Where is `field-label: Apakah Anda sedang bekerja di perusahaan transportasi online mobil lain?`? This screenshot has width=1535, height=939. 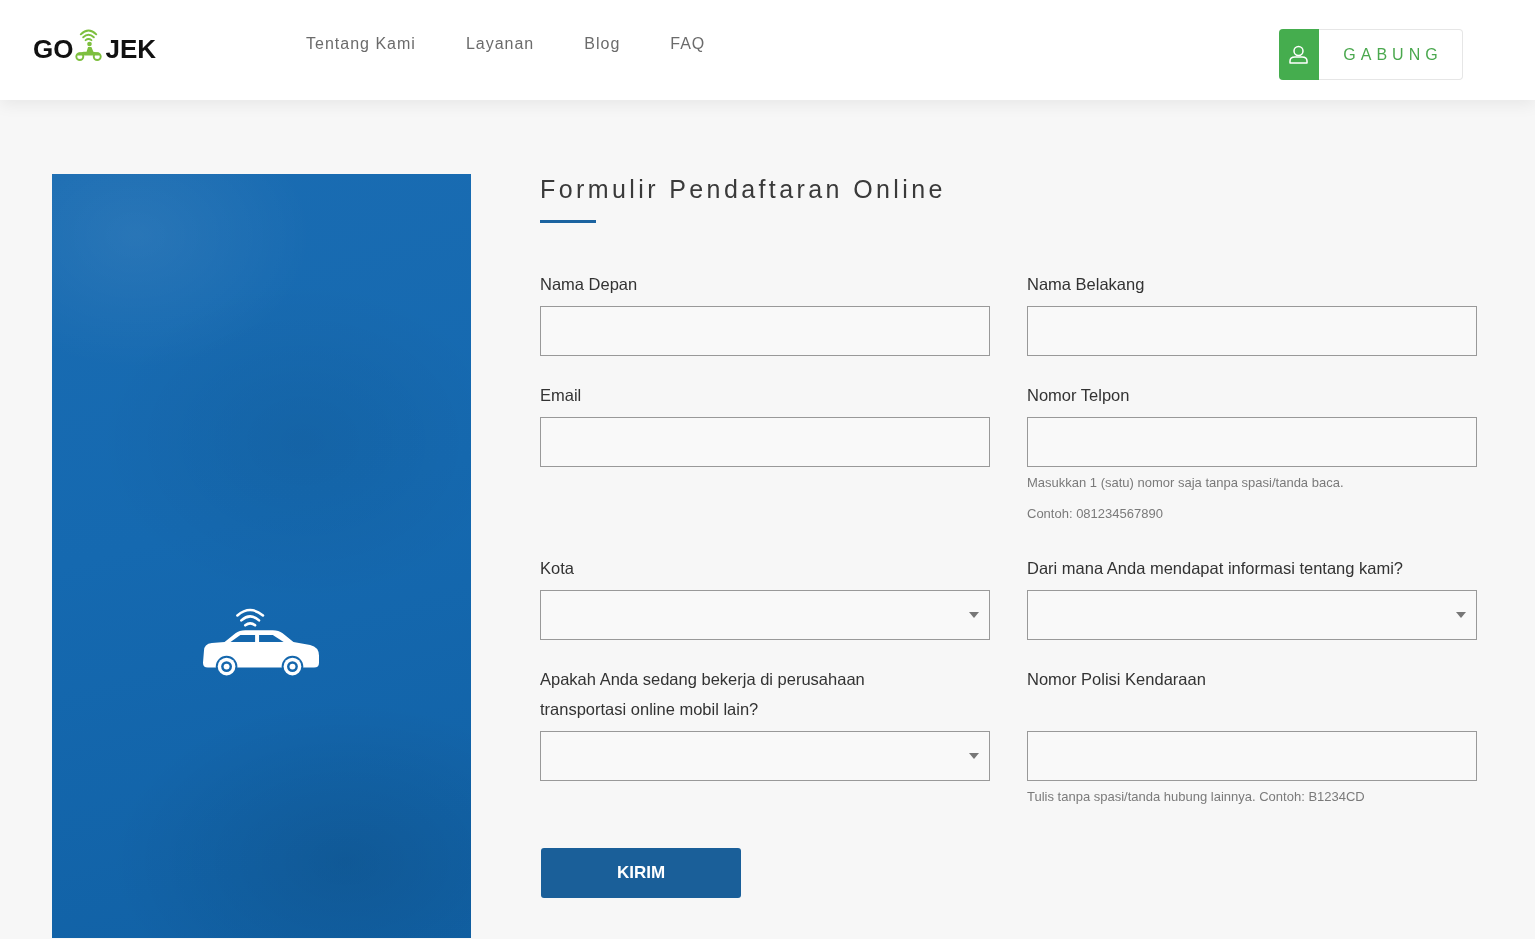
field-label: Apakah Anda sedang bekerja di perusahaan transportasi online mobil lain? is located at coordinates (703, 694).